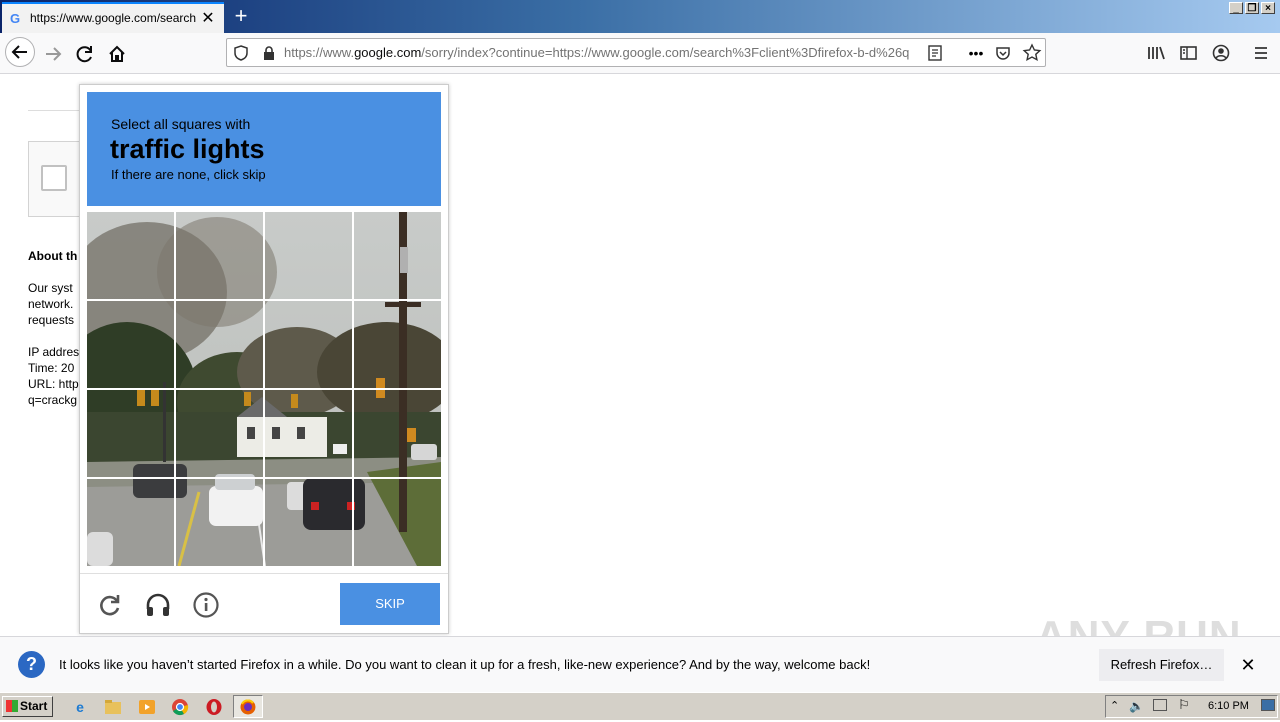 The width and height of the screenshot is (1280, 722). I want to click on show-desktop-icon, so click(1268, 705).